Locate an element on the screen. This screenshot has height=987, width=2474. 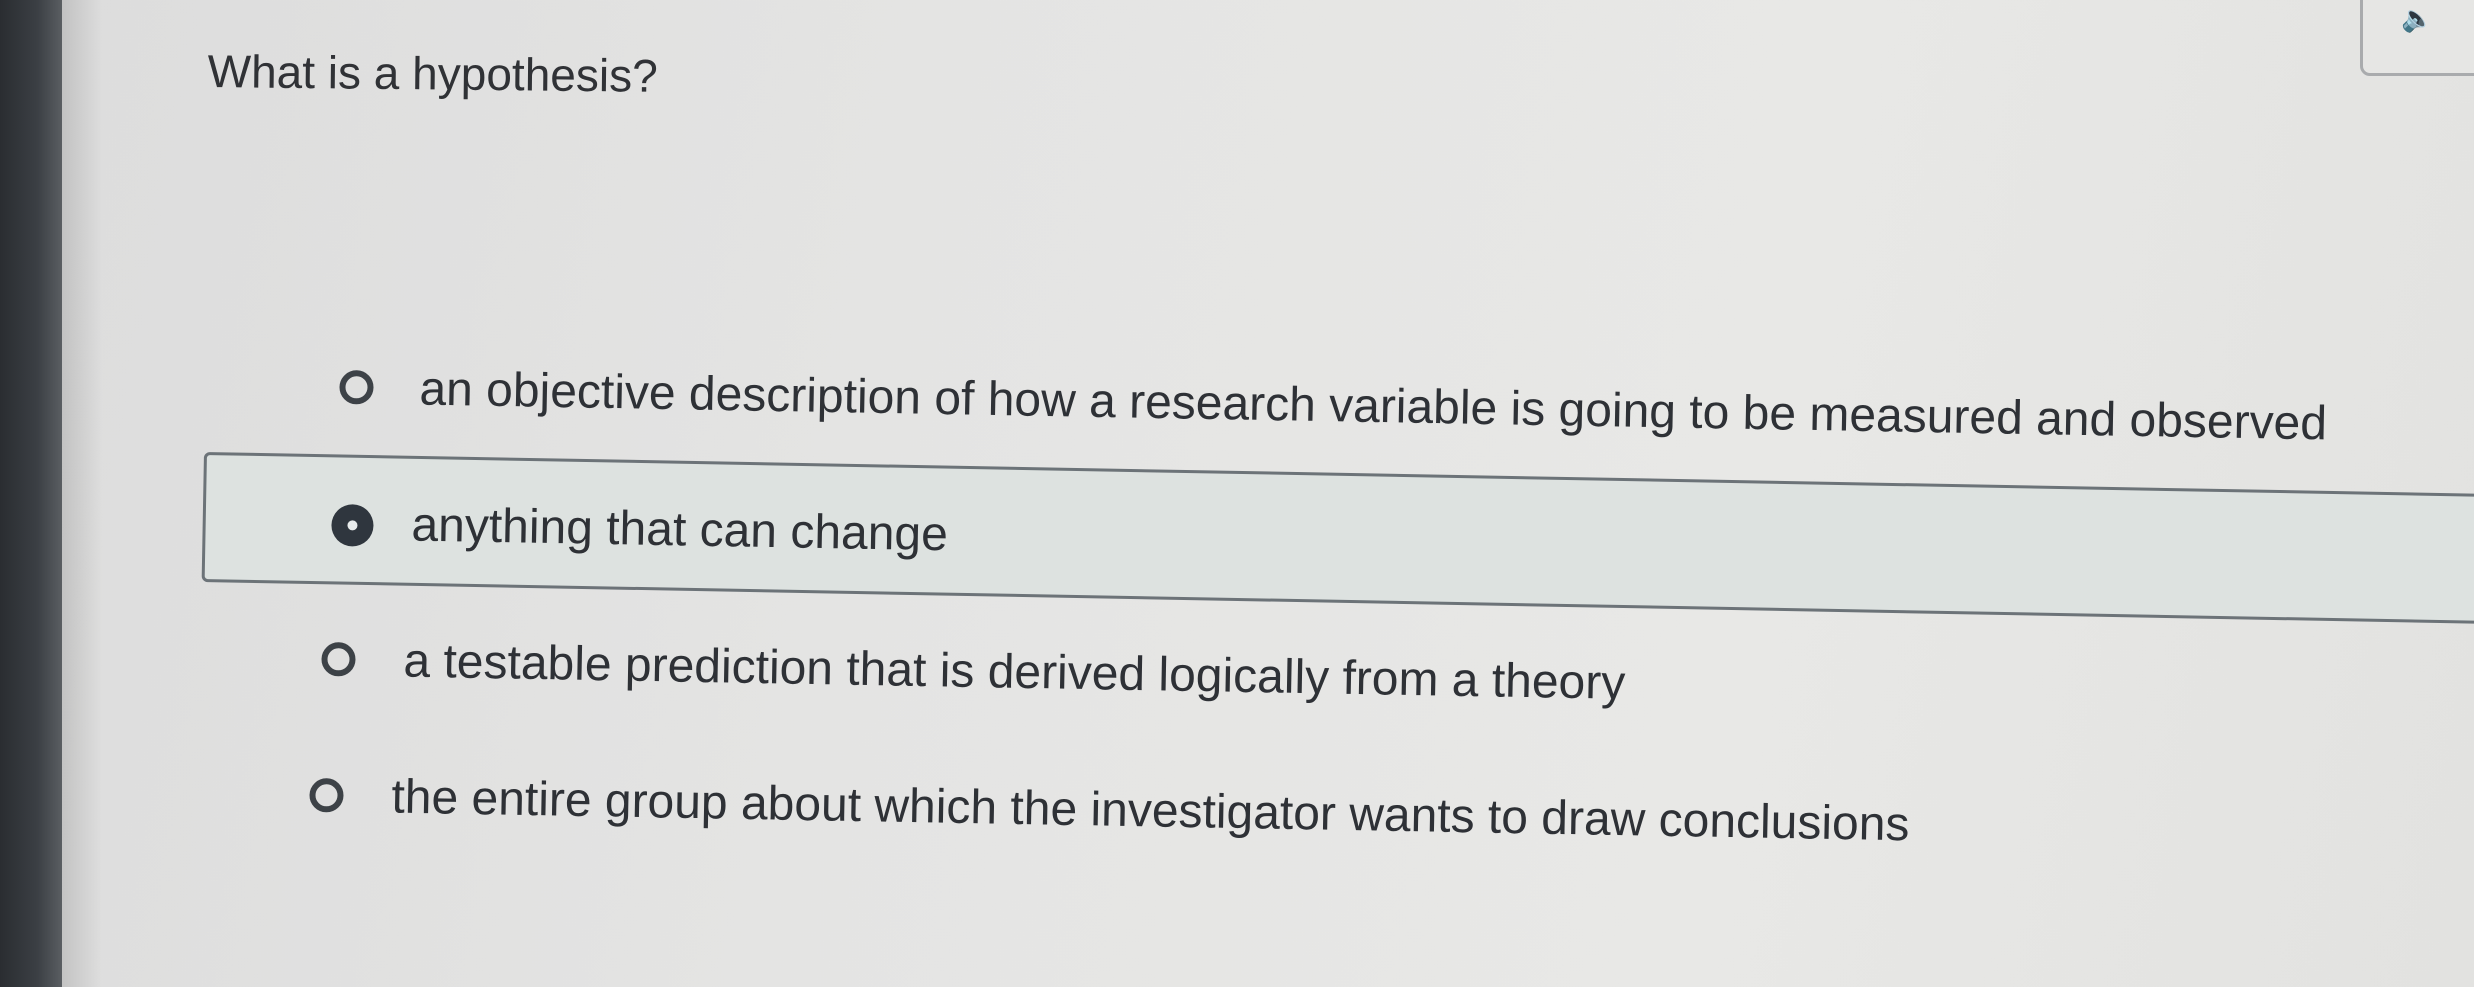
device-bezel is located at coordinates (31, 493).